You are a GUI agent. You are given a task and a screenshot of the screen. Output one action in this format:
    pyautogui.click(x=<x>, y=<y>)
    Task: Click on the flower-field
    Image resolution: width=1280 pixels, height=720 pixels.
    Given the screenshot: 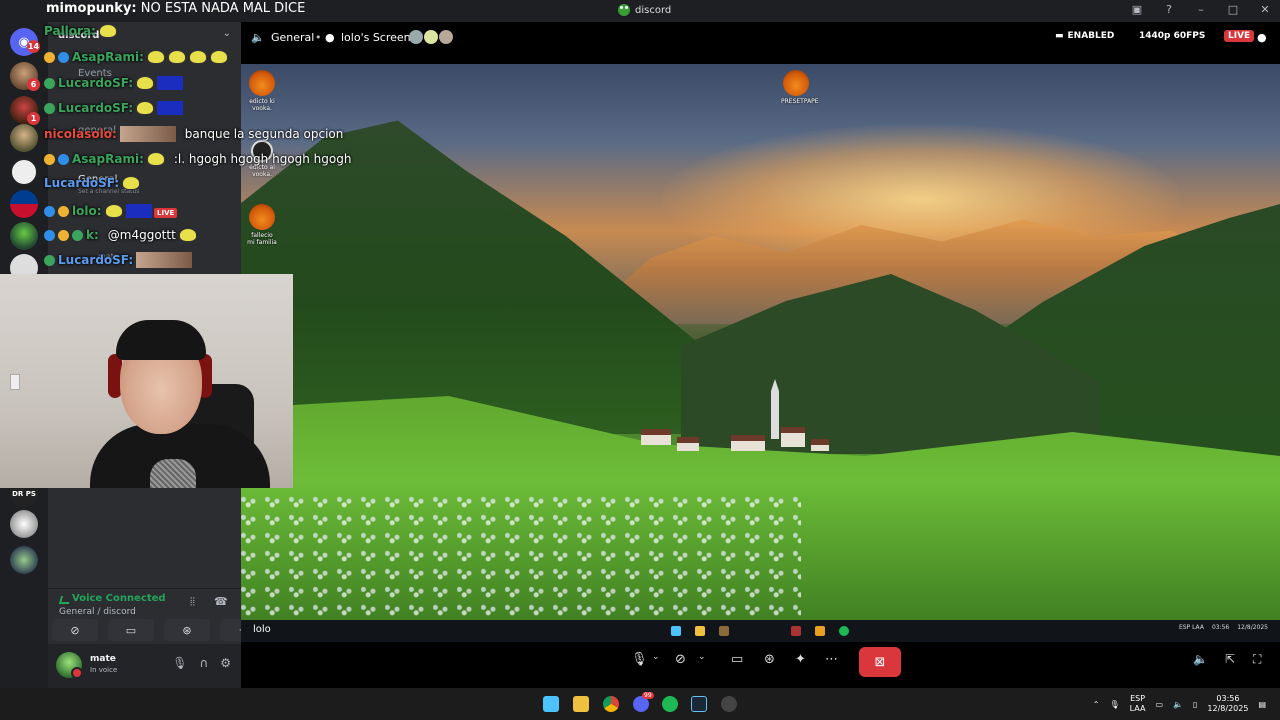 What is the action you would take?
    pyautogui.click(x=521, y=557)
    